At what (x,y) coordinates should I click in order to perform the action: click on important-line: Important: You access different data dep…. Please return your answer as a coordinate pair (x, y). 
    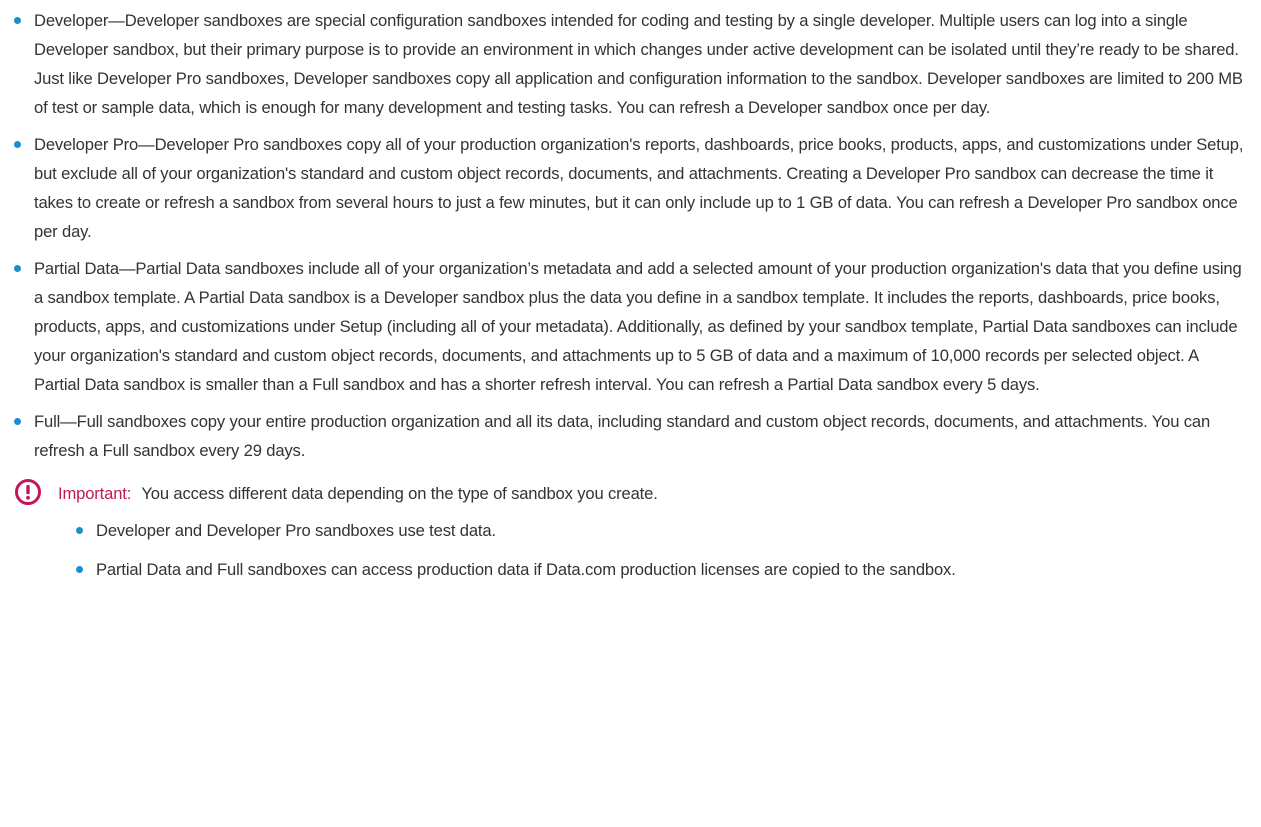
    Looking at the image, I should click on (652, 493).